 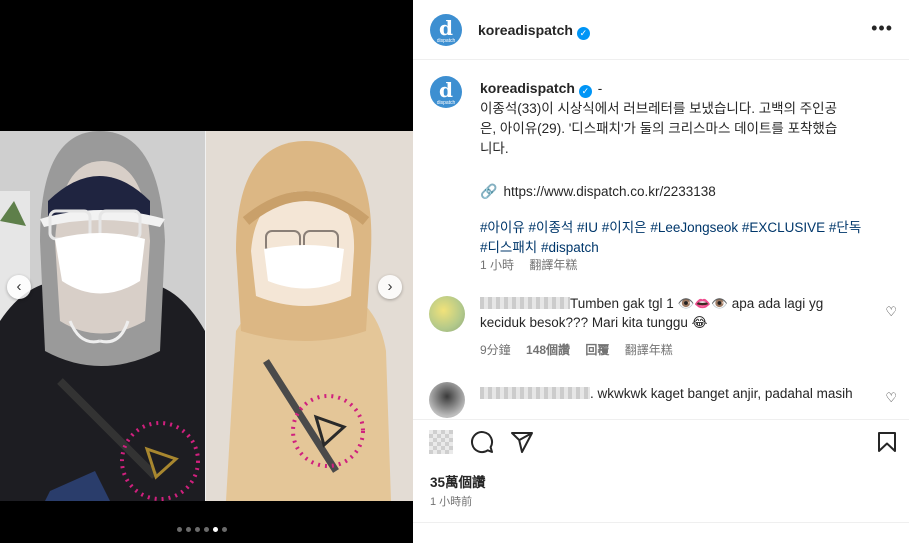 I want to click on header-username: koreadispatch ✓, so click(x=534, y=31).